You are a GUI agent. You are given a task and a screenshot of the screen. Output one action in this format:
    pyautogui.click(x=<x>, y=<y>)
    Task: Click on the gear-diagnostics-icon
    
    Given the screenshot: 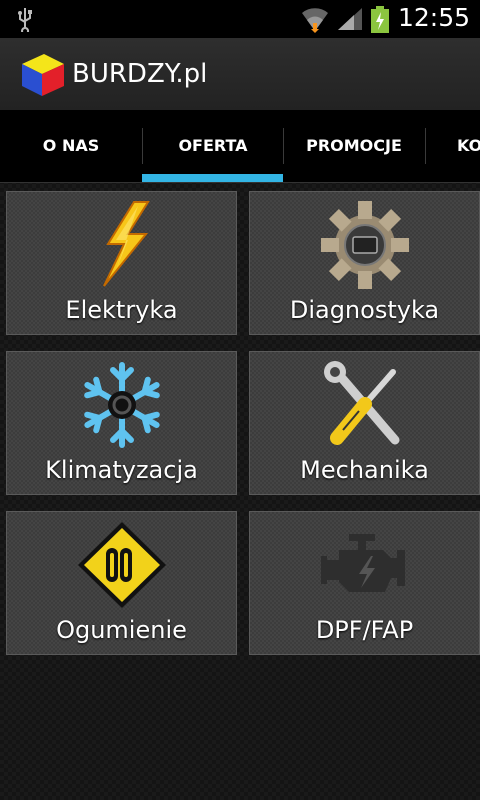 What is the action you would take?
    pyautogui.click(x=364, y=245)
    